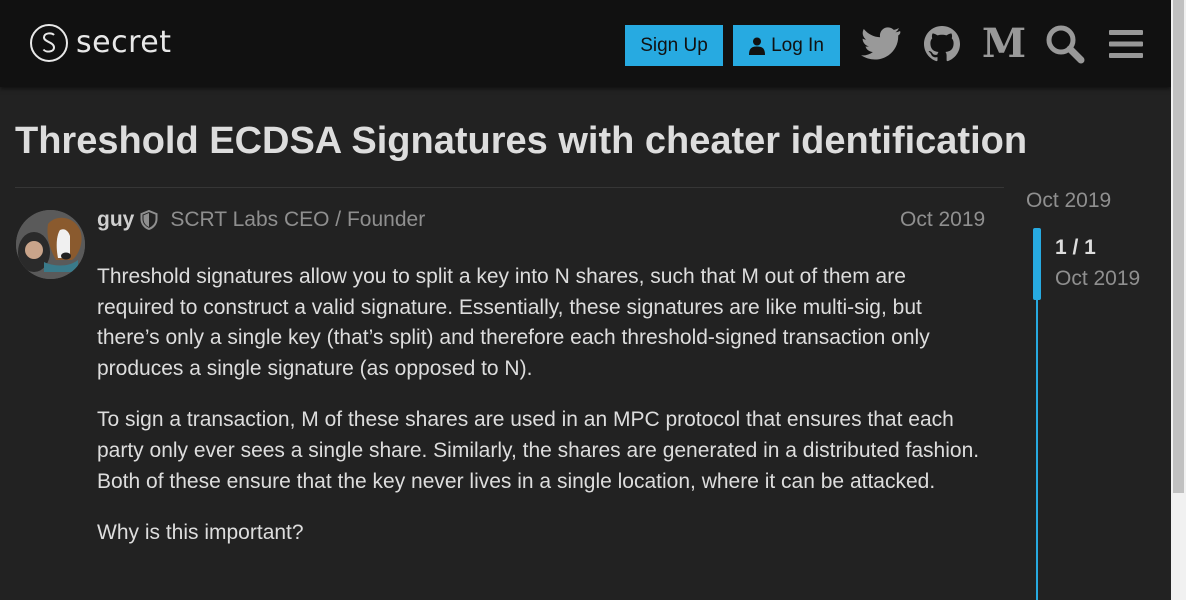  I want to click on medium-glyph: M, so click(1004, 43).